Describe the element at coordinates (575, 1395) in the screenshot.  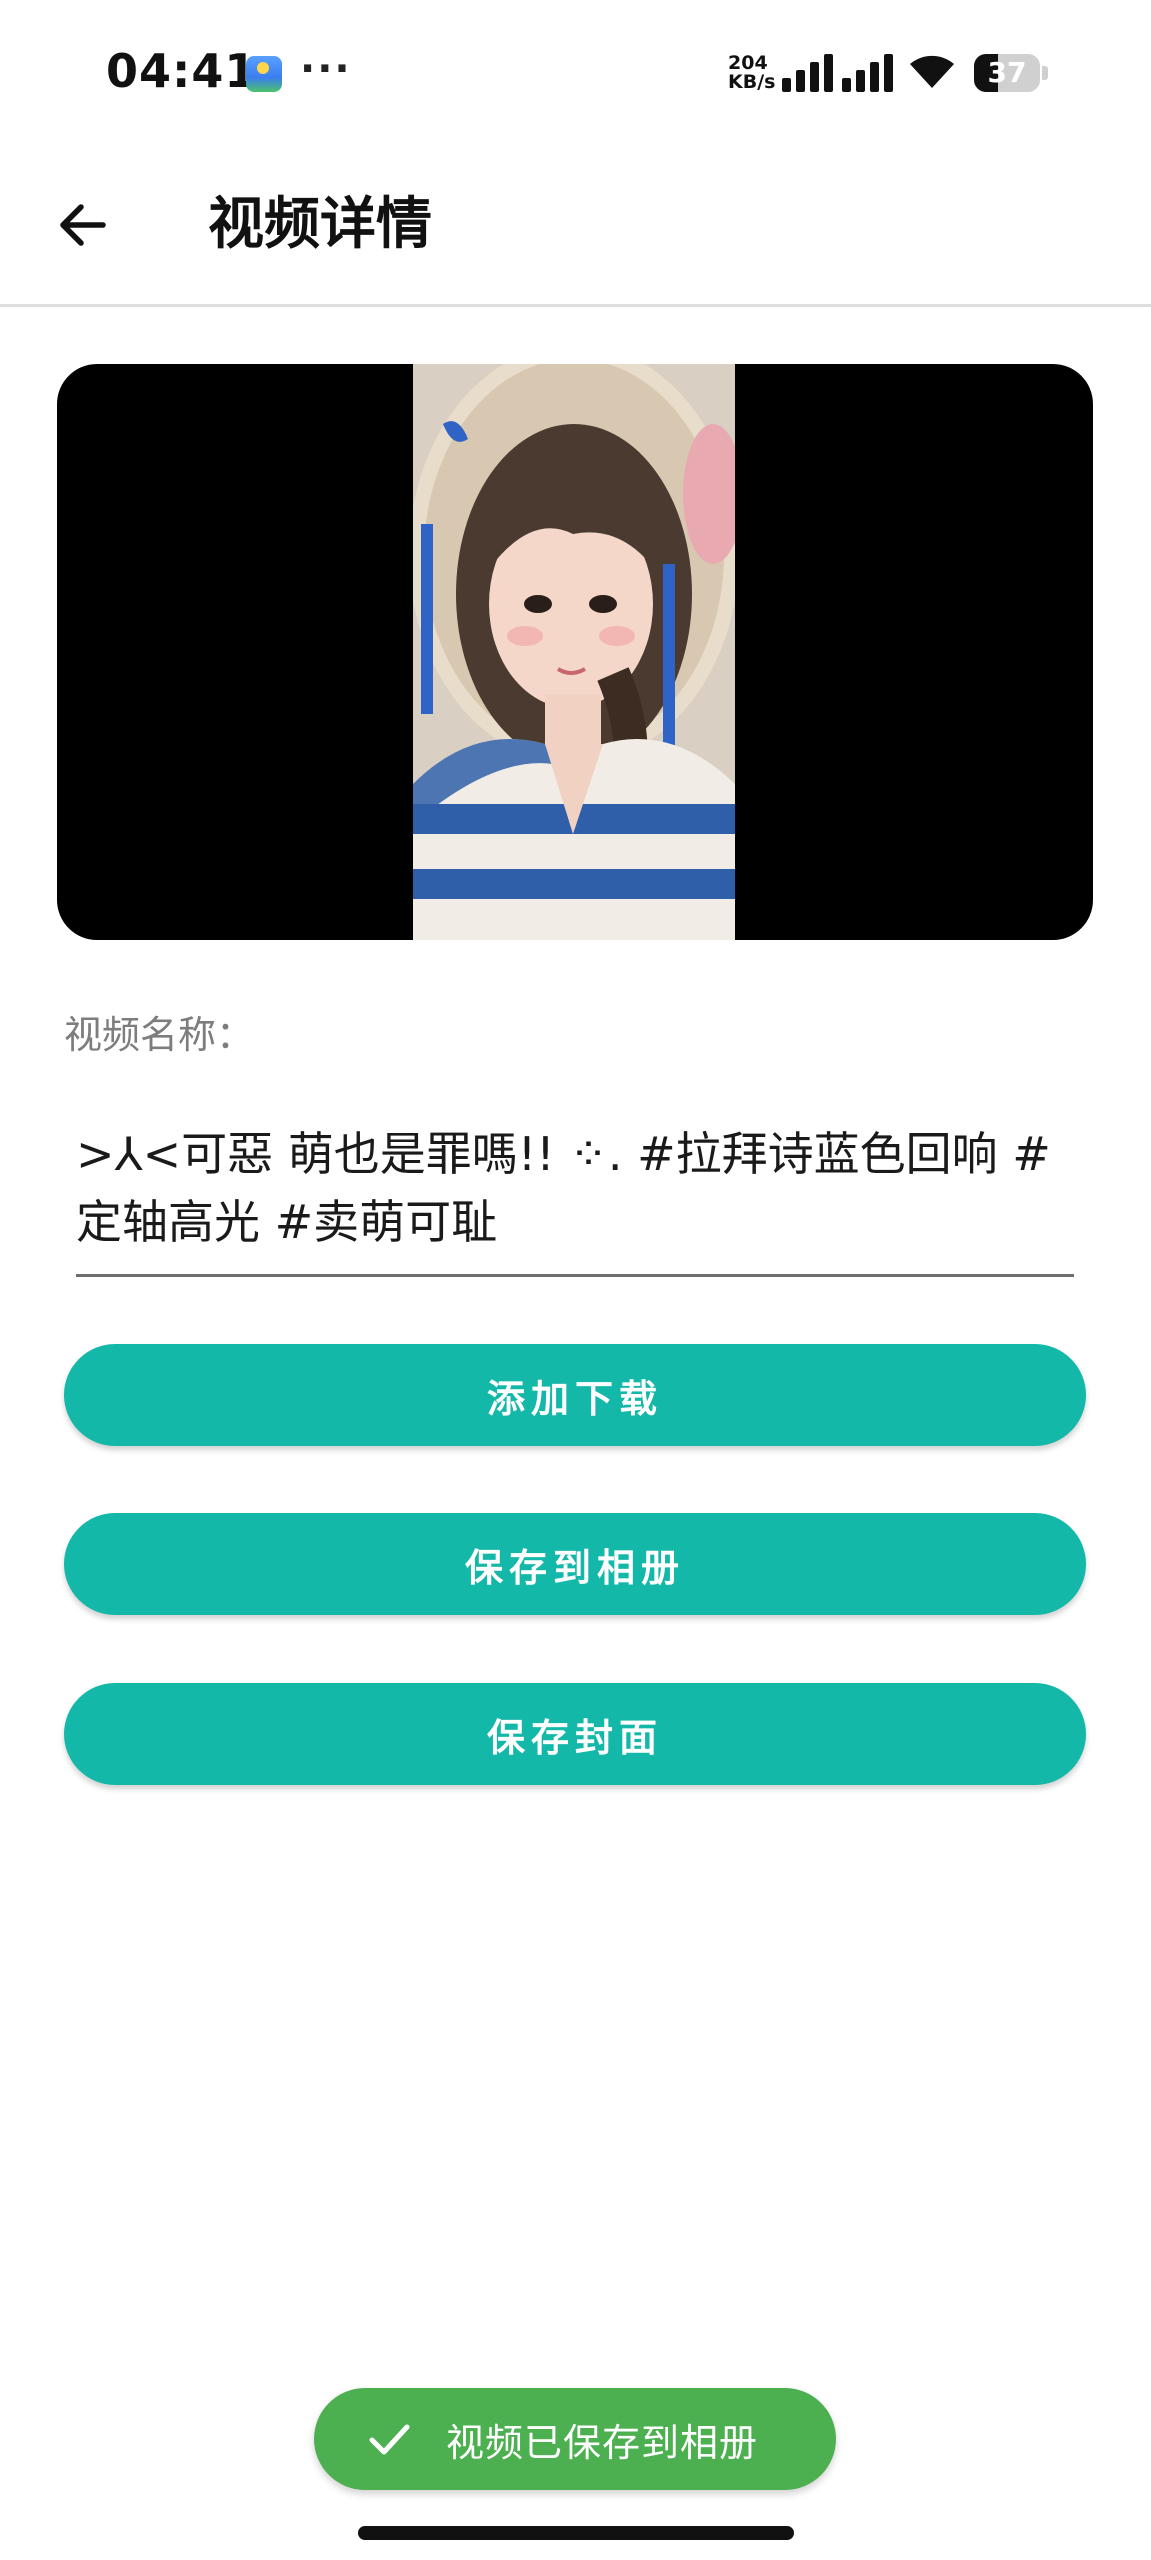
I see `add-download-button: 添加下载` at that location.